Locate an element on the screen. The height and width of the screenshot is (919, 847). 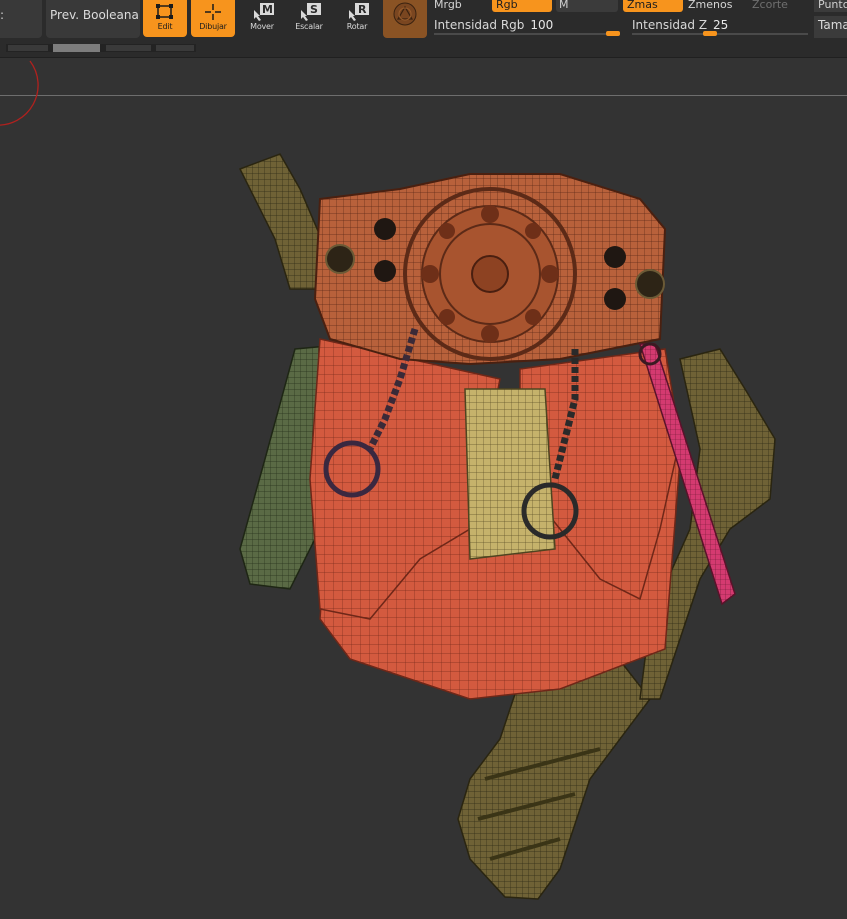
rgb-intensity-track is located at coordinates (527, 34).